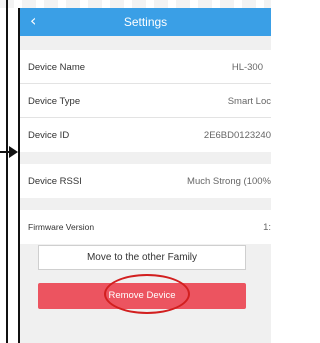 The width and height of the screenshot is (320, 343). What do you see at coordinates (145, 67) in the screenshot?
I see `device-name-row: Device Name HL-300` at bounding box center [145, 67].